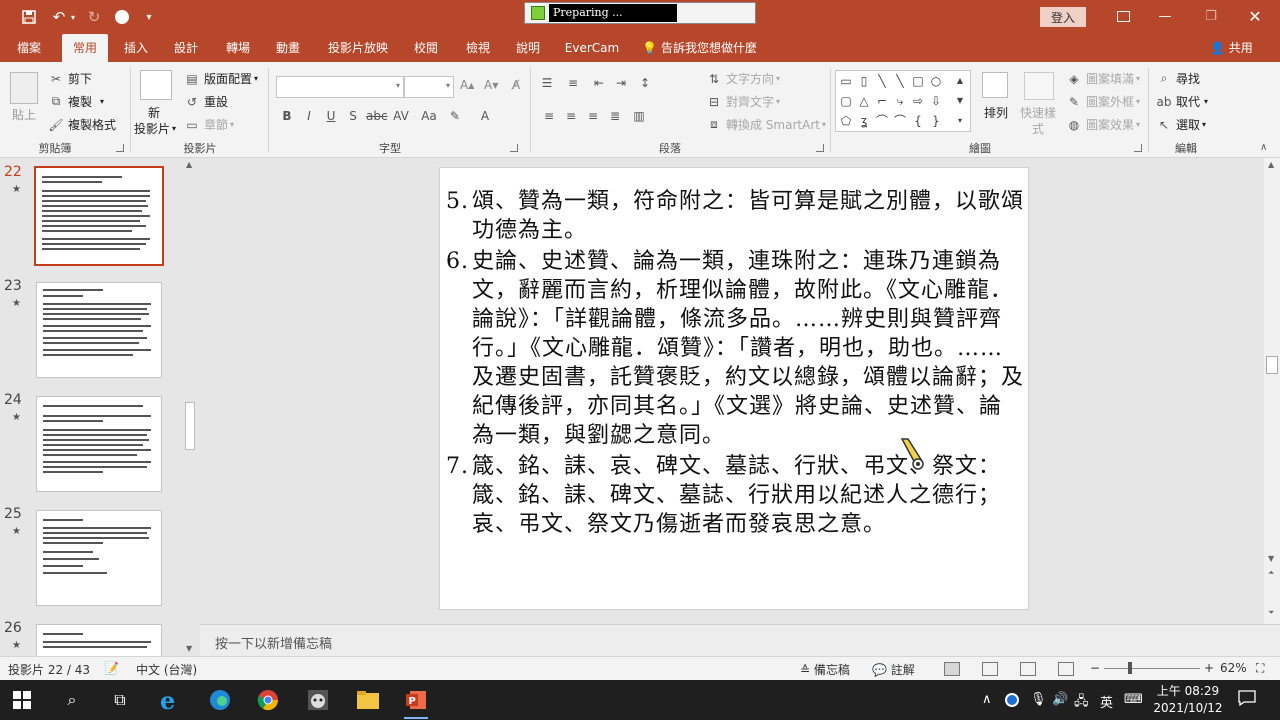 Image resolution: width=1280 pixels, height=720 pixels. What do you see at coordinates (478, 48) in the screenshot?
I see `tab-view: 檢視` at bounding box center [478, 48].